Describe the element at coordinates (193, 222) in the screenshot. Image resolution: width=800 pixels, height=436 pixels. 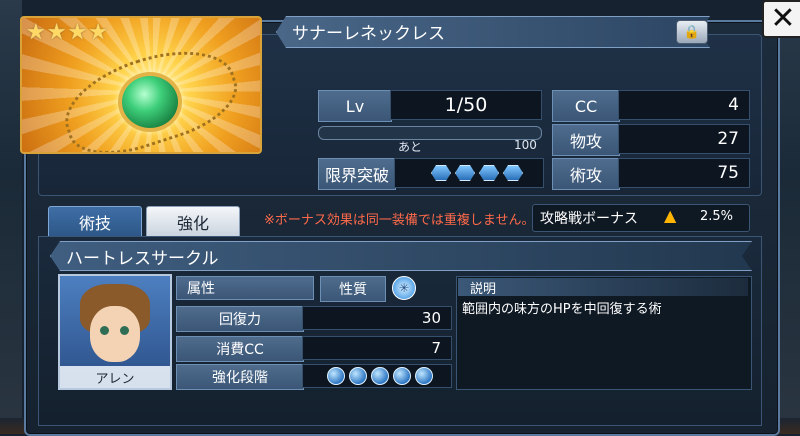
I see `tab-enhance: 強化` at that location.